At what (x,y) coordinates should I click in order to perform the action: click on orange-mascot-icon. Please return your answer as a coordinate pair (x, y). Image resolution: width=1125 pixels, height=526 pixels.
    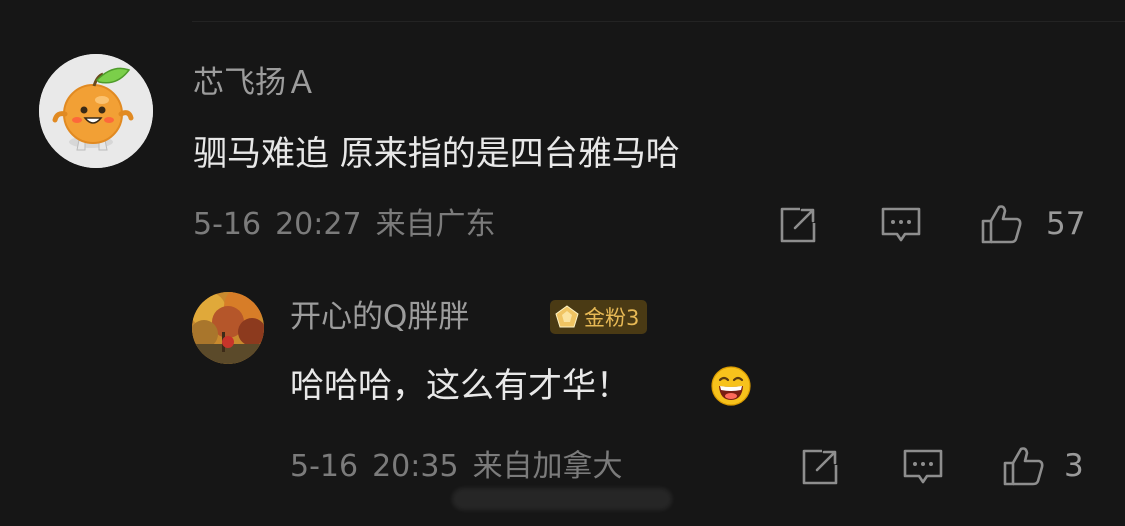
    Looking at the image, I should click on (96, 111).